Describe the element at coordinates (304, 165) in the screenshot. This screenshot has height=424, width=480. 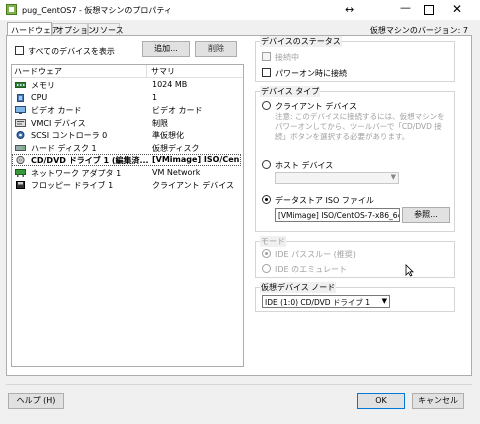
I see `host-device-label: ホスト デバイス` at that location.